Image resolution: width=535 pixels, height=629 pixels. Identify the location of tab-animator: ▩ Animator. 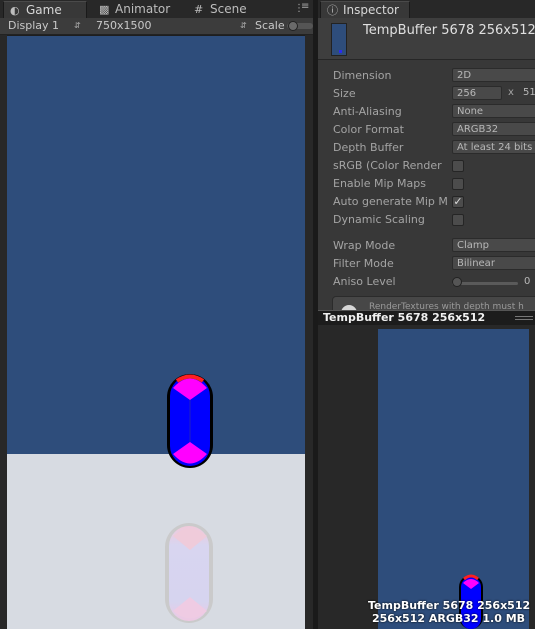
(139, 9).